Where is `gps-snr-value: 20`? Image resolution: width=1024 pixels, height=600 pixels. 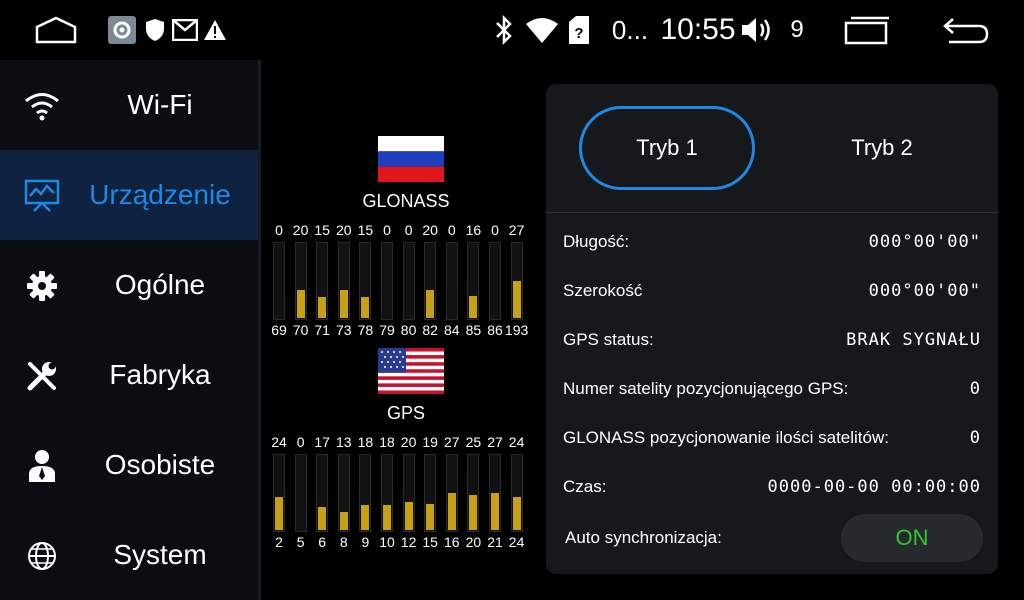 gps-snr-value: 20 is located at coordinates (408, 442).